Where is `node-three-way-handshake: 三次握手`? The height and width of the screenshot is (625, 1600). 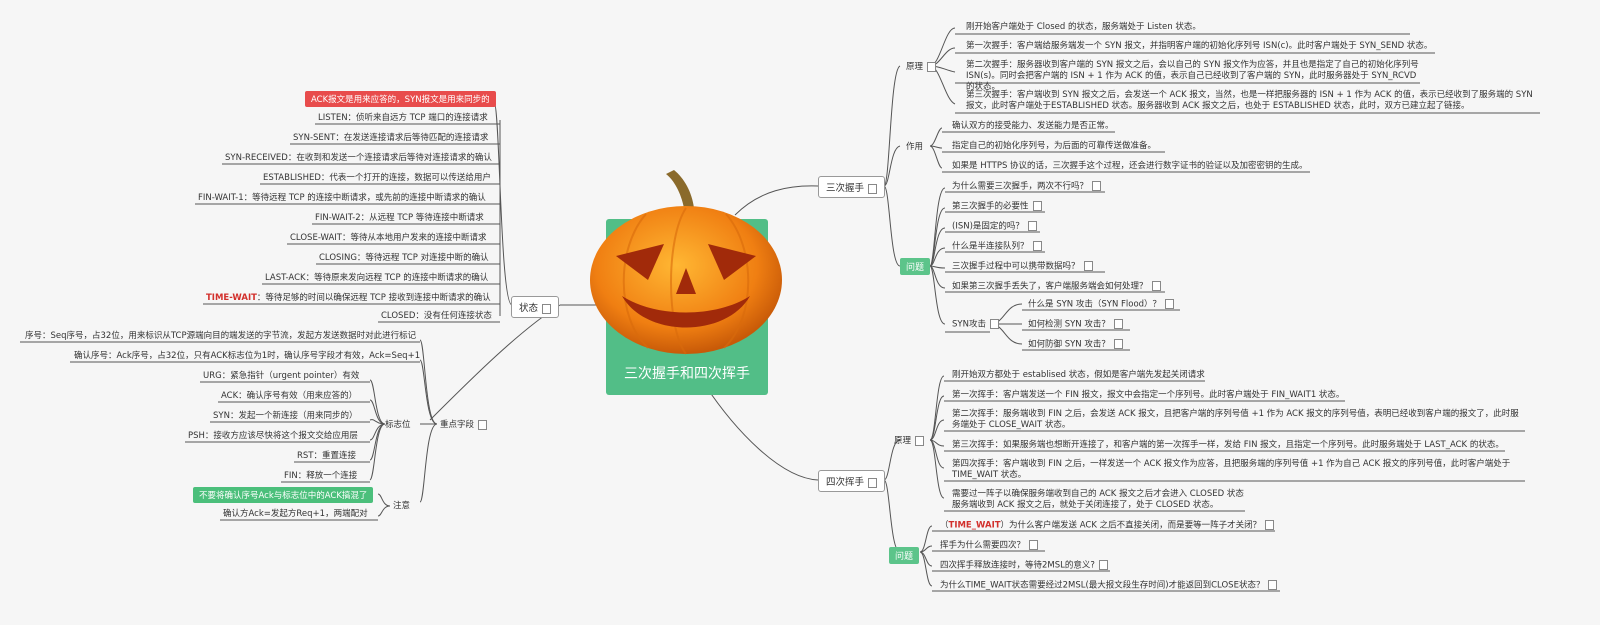
node-three-way-handshake: 三次握手 is located at coordinates (852, 187).